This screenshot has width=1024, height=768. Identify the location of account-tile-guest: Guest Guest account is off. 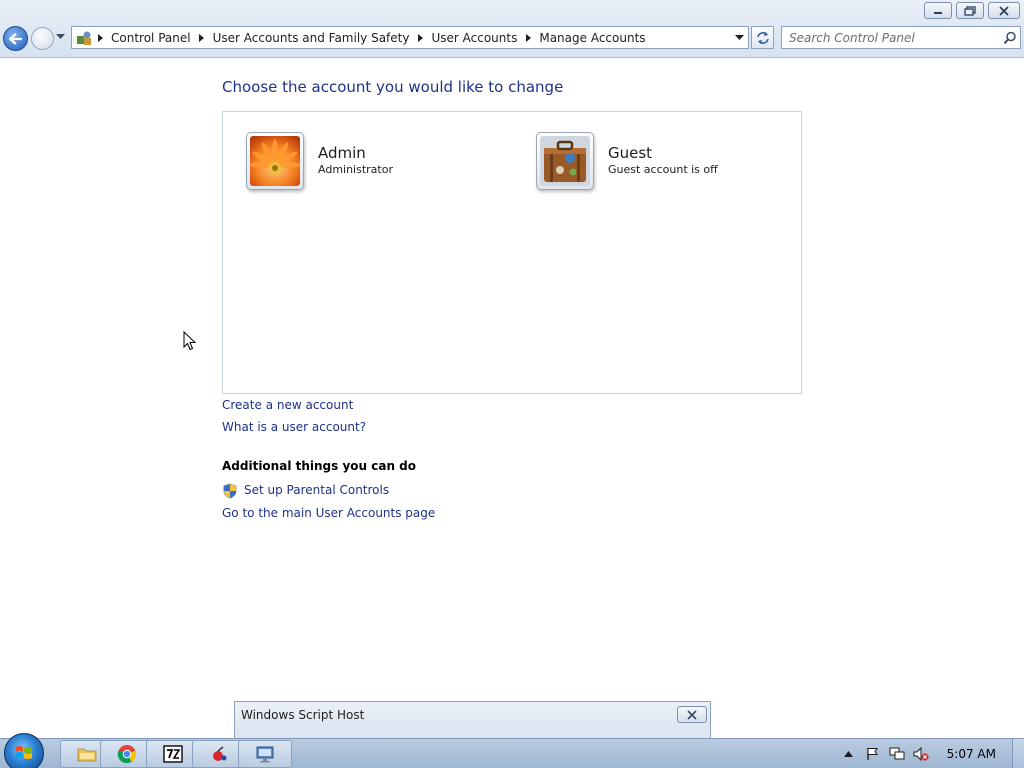
(627, 161).